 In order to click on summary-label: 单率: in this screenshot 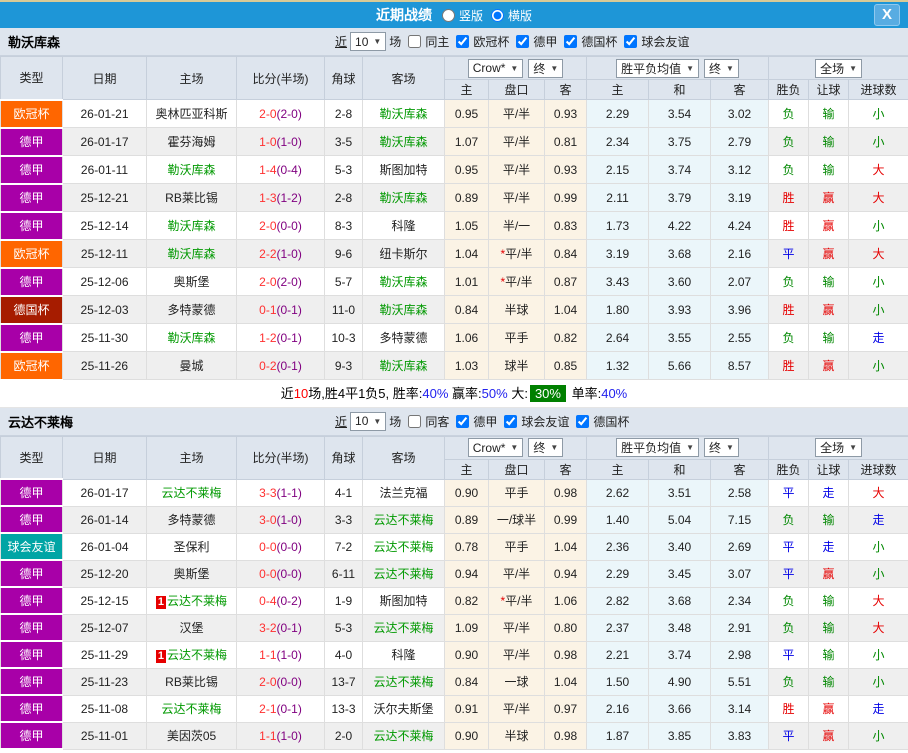, I will do `click(586, 393)`.